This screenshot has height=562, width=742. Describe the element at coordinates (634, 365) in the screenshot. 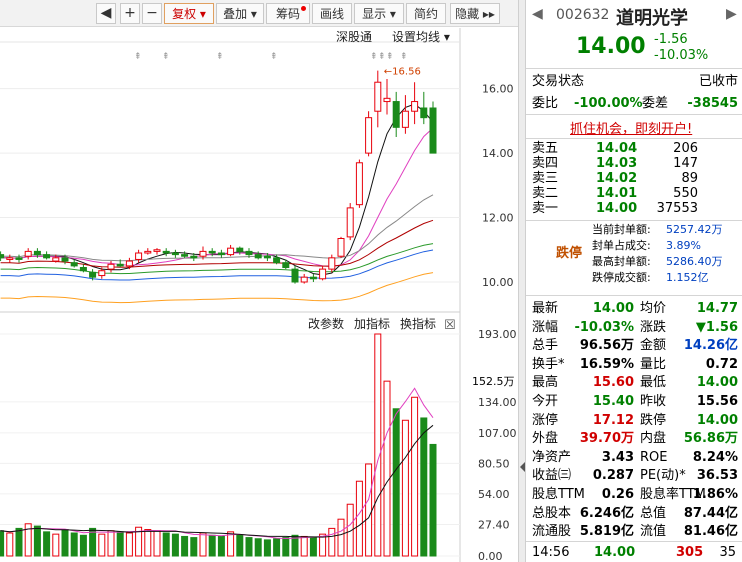

I see `stats-row: 换手* 16.59% 量比 0.72` at that location.